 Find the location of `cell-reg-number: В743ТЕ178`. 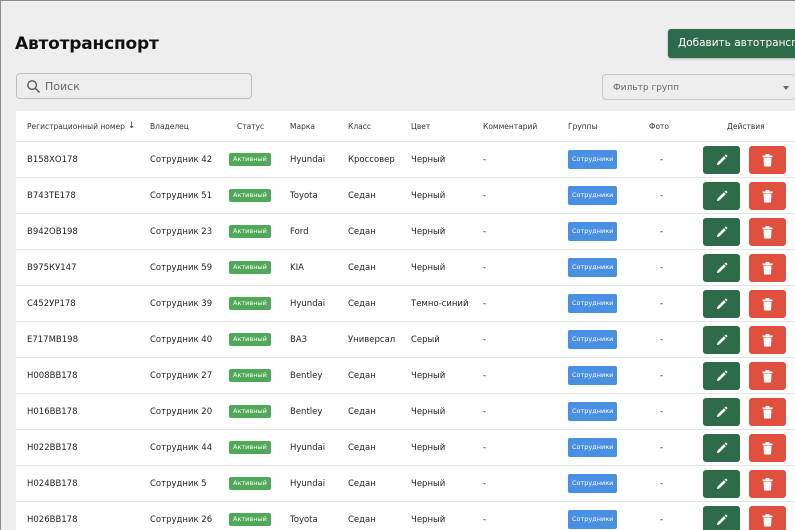

cell-reg-number: В743ТЕ178 is located at coordinates (51, 195).